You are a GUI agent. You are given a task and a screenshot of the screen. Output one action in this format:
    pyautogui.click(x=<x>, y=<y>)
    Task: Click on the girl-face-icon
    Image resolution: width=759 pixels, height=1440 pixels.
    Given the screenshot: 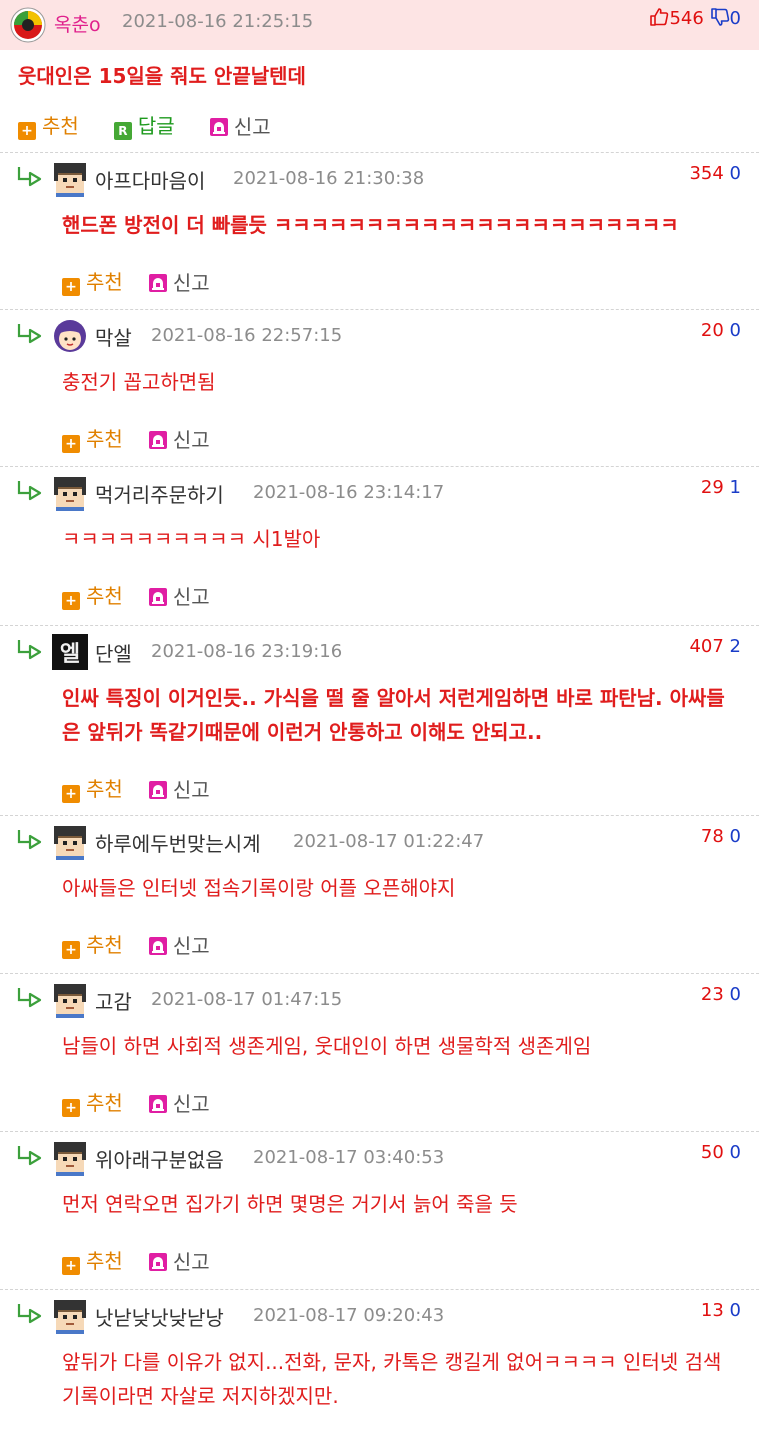 What is the action you would take?
    pyautogui.click(x=70, y=336)
    